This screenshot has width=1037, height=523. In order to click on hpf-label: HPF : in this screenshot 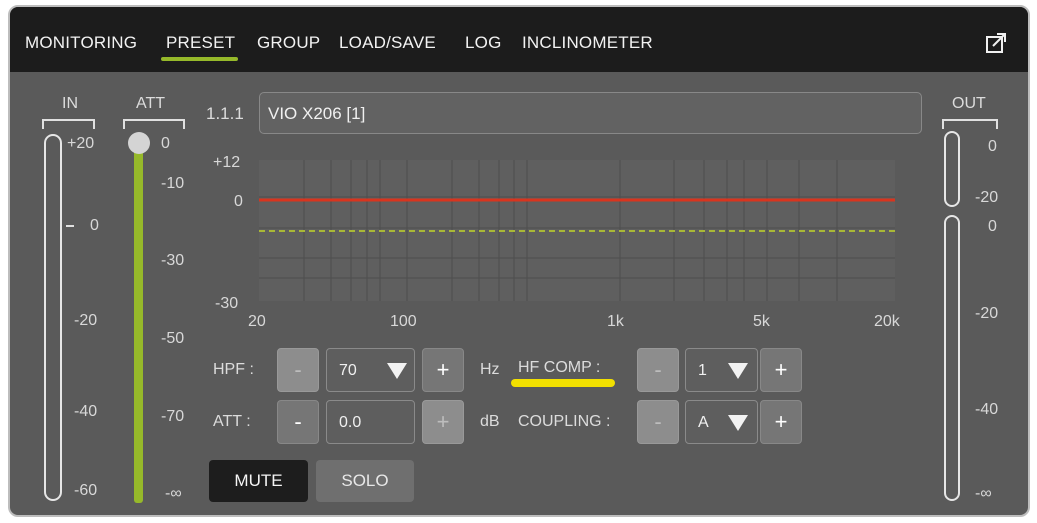, I will do `click(233, 369)`.